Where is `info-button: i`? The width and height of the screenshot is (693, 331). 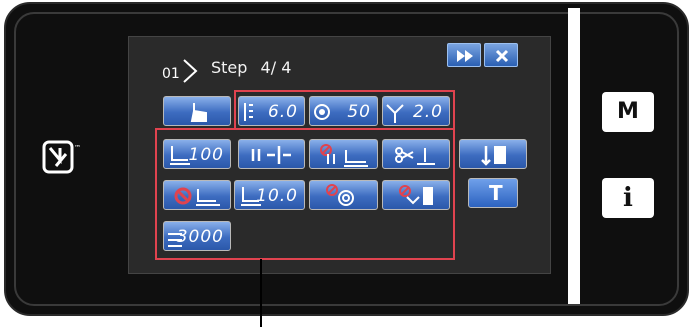 info-button: i is located at coordinates (628, 198).